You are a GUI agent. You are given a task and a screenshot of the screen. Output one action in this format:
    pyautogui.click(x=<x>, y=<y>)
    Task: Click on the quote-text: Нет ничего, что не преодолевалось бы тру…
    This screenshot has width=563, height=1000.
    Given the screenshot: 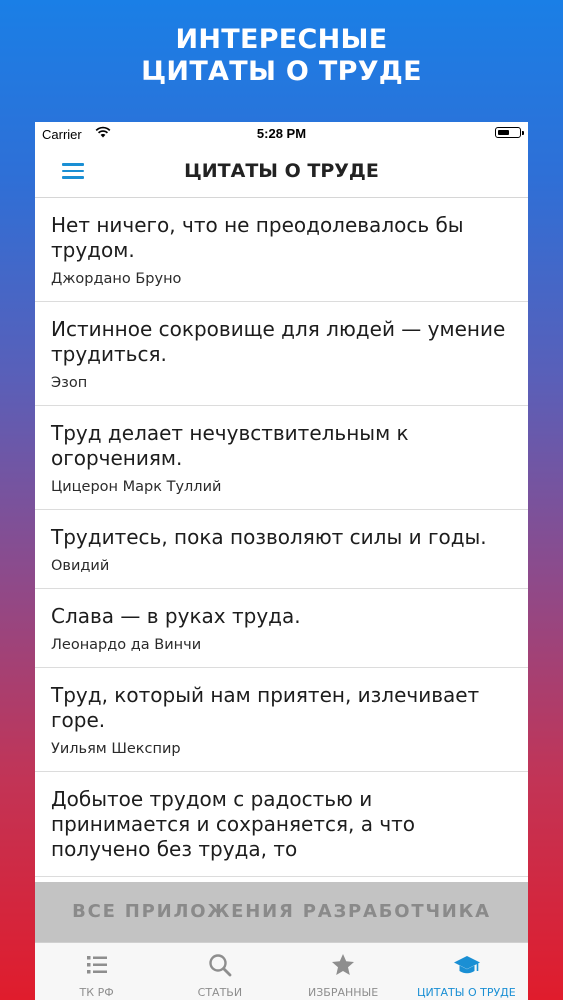 What is the action you would take?
    pyautogui.click(x=257, y=237)
    